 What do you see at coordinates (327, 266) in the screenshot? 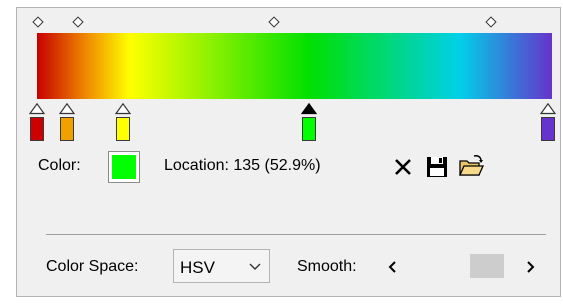
I see `smooth-label: Smooth:` at bounding box center [327, 266].